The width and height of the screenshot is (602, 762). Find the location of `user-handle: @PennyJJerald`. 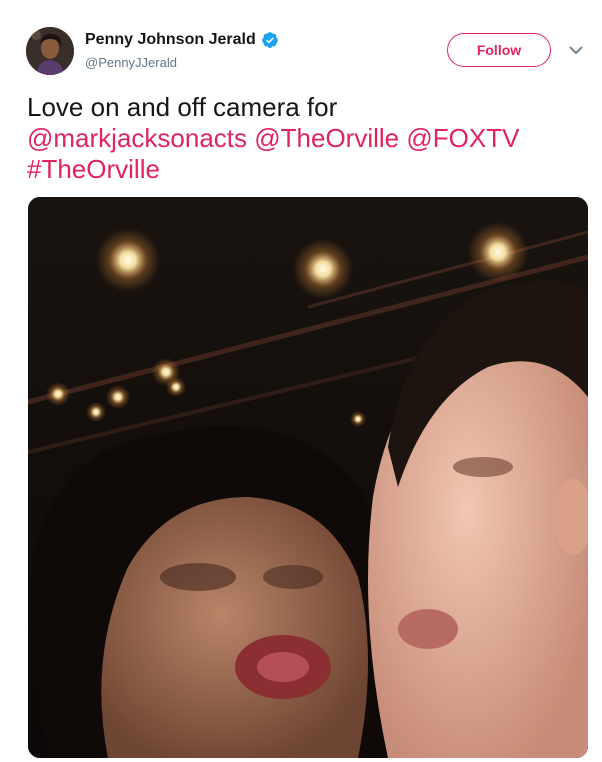

user-handle: @PennyJJerald is located at coordinates (131, 62).